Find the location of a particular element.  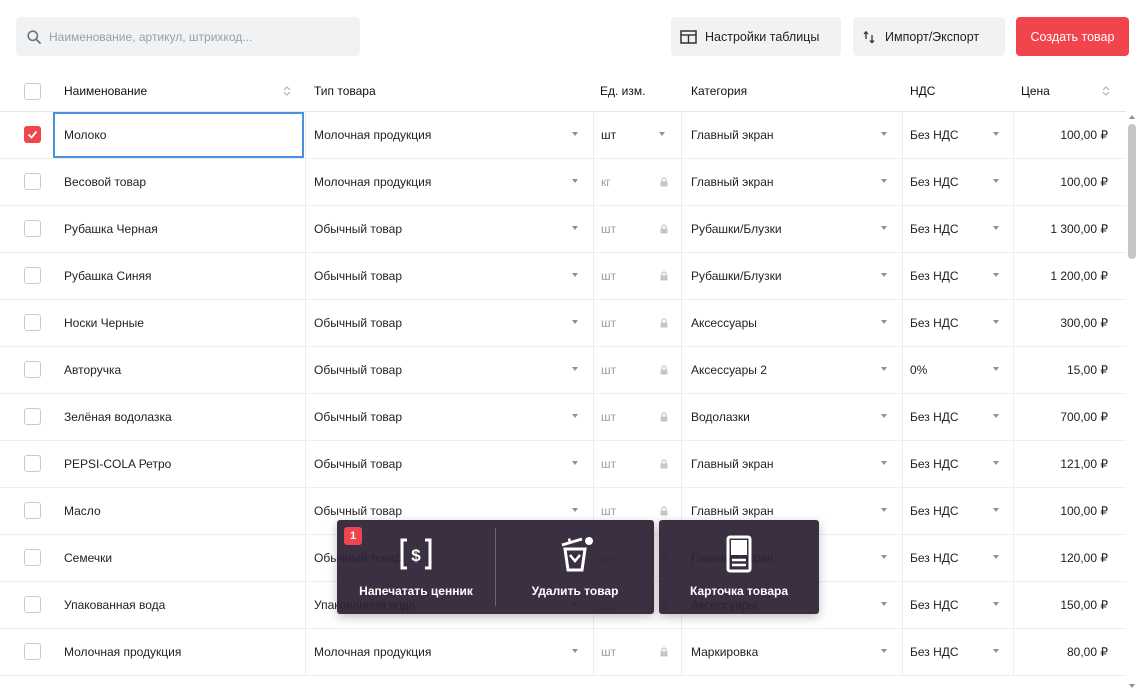

scrollbar-thumb is located at coordinates (1132, 191).